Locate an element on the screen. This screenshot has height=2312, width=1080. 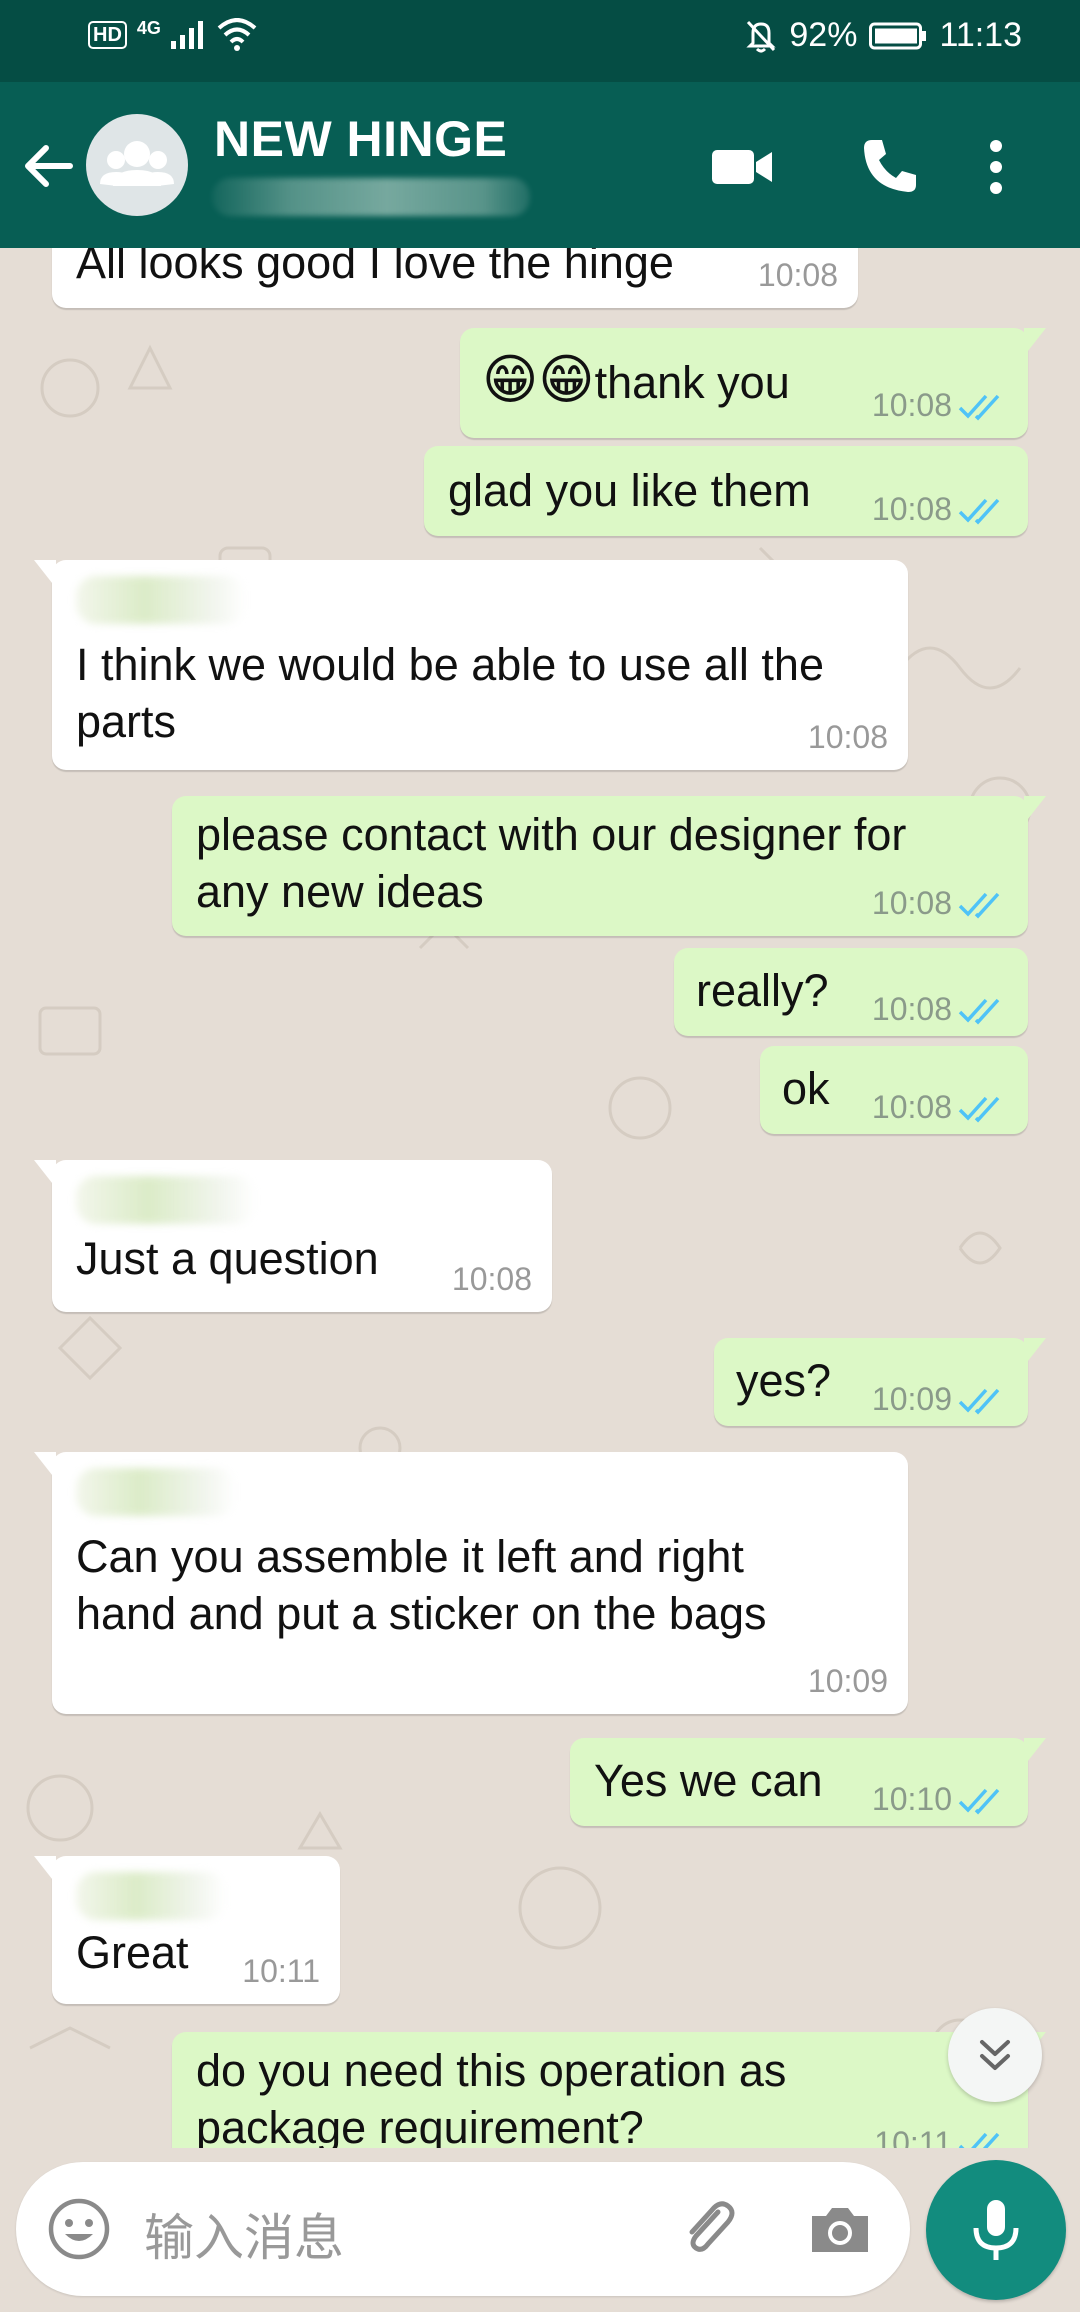
message-text: ok is located at coordinates (806, 1088).